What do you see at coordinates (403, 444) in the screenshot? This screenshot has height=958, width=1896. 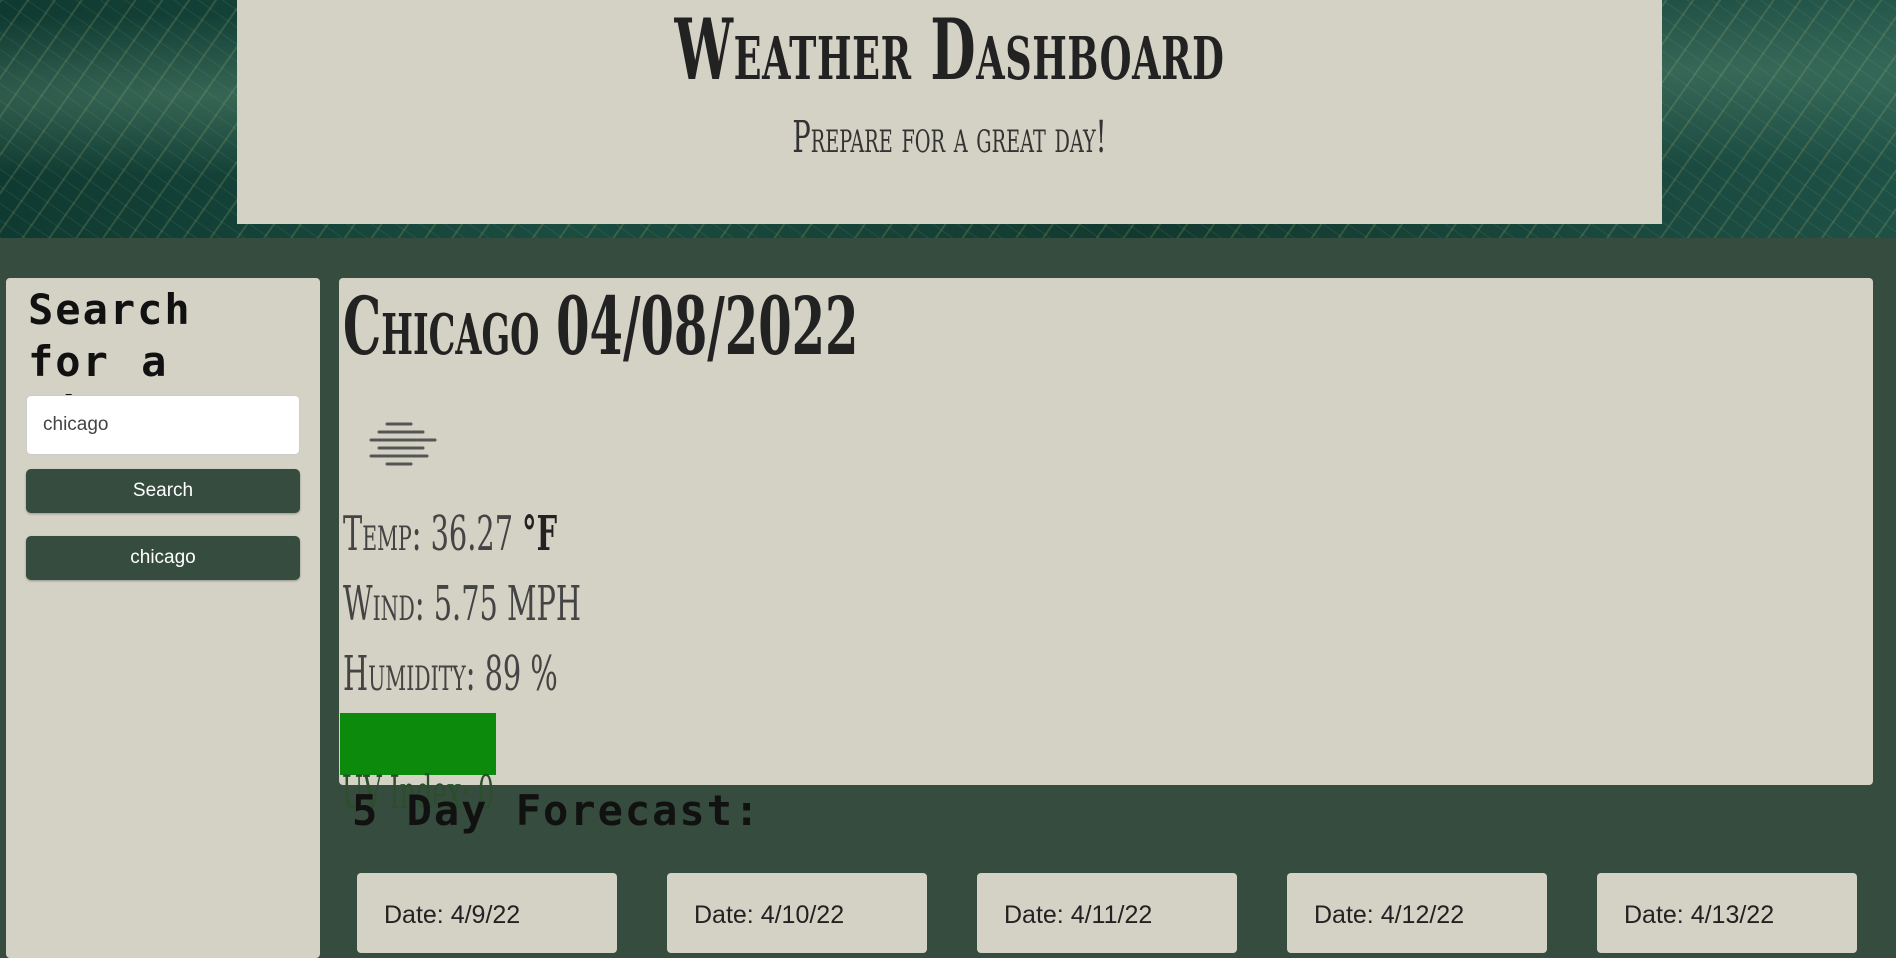 I see `mist-icon` at bounding box center [403, 444].